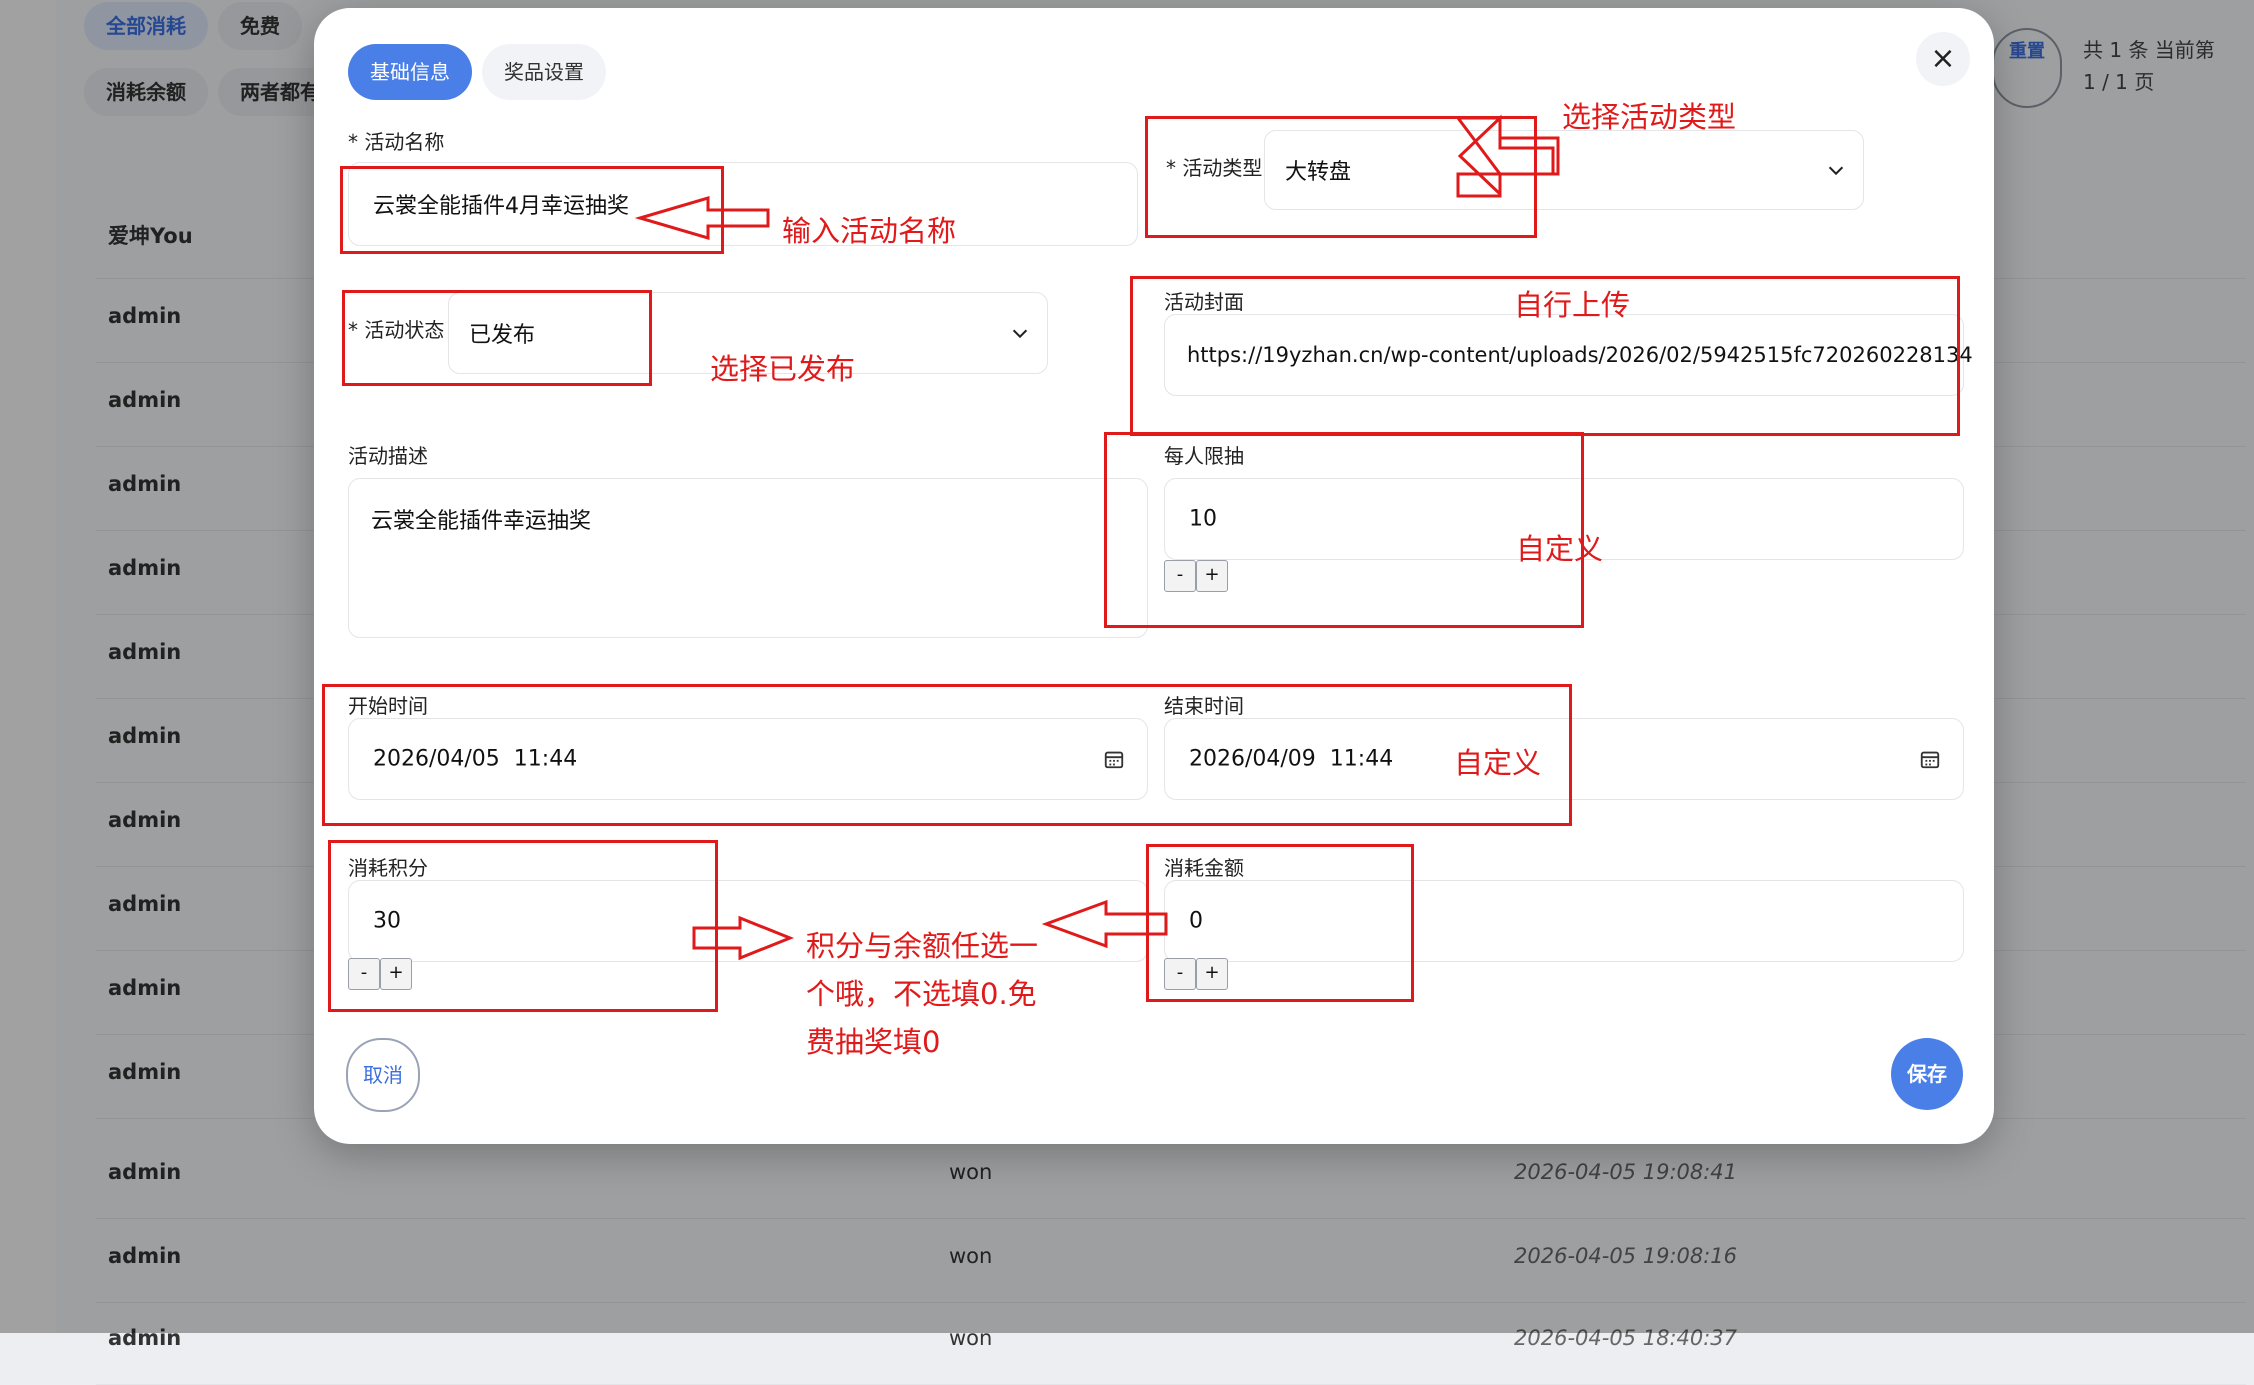 This screenshot has height=1385, width=2254. I want to click on annotation-points-note-line-2: 个哦，不选填0.免, so click(921, 994).